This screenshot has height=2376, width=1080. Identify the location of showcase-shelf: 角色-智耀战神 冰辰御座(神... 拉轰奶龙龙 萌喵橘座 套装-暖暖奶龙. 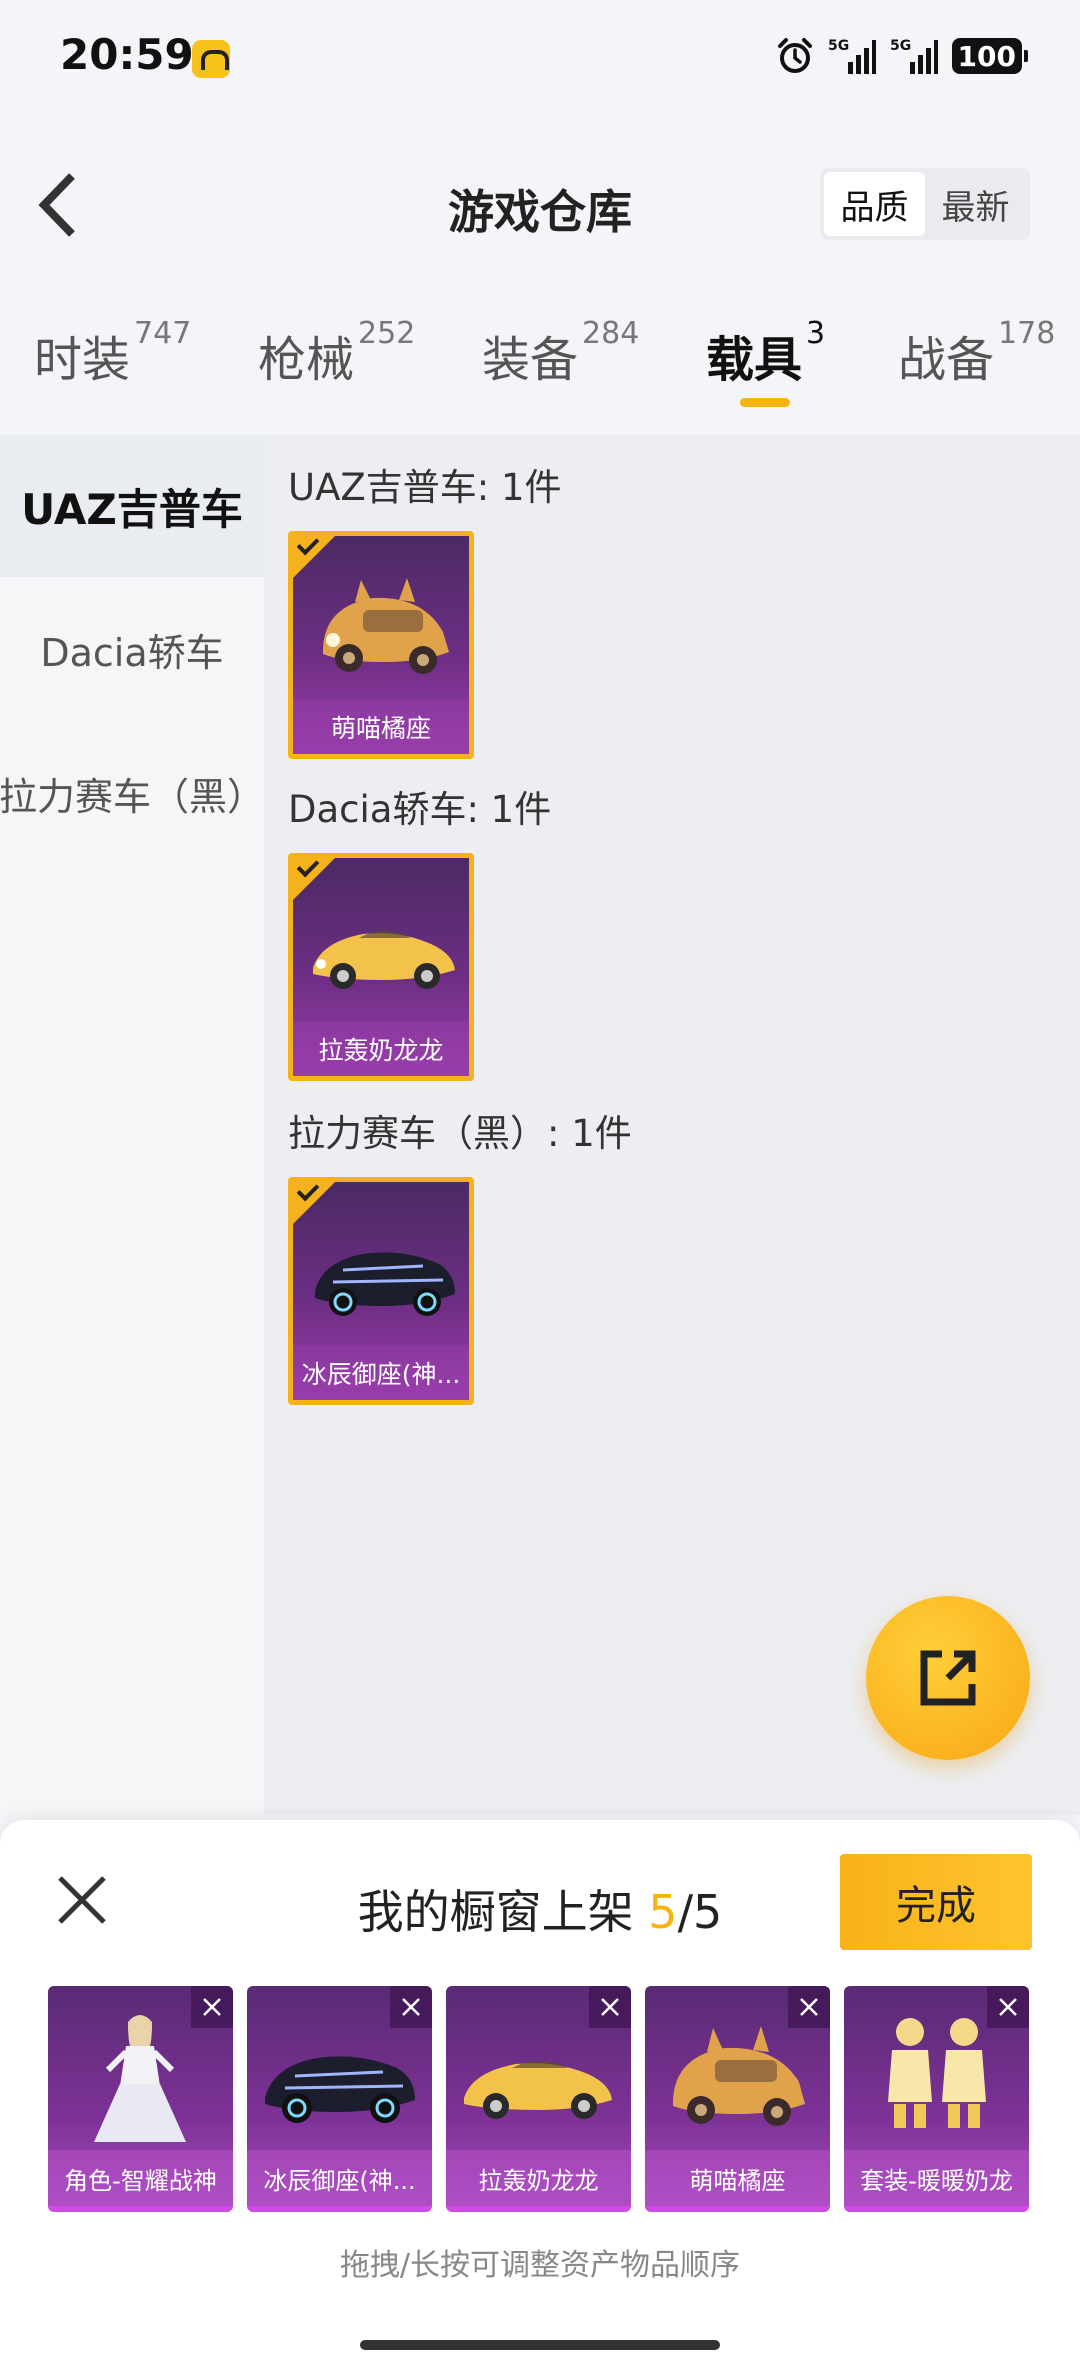
(538, 2099).